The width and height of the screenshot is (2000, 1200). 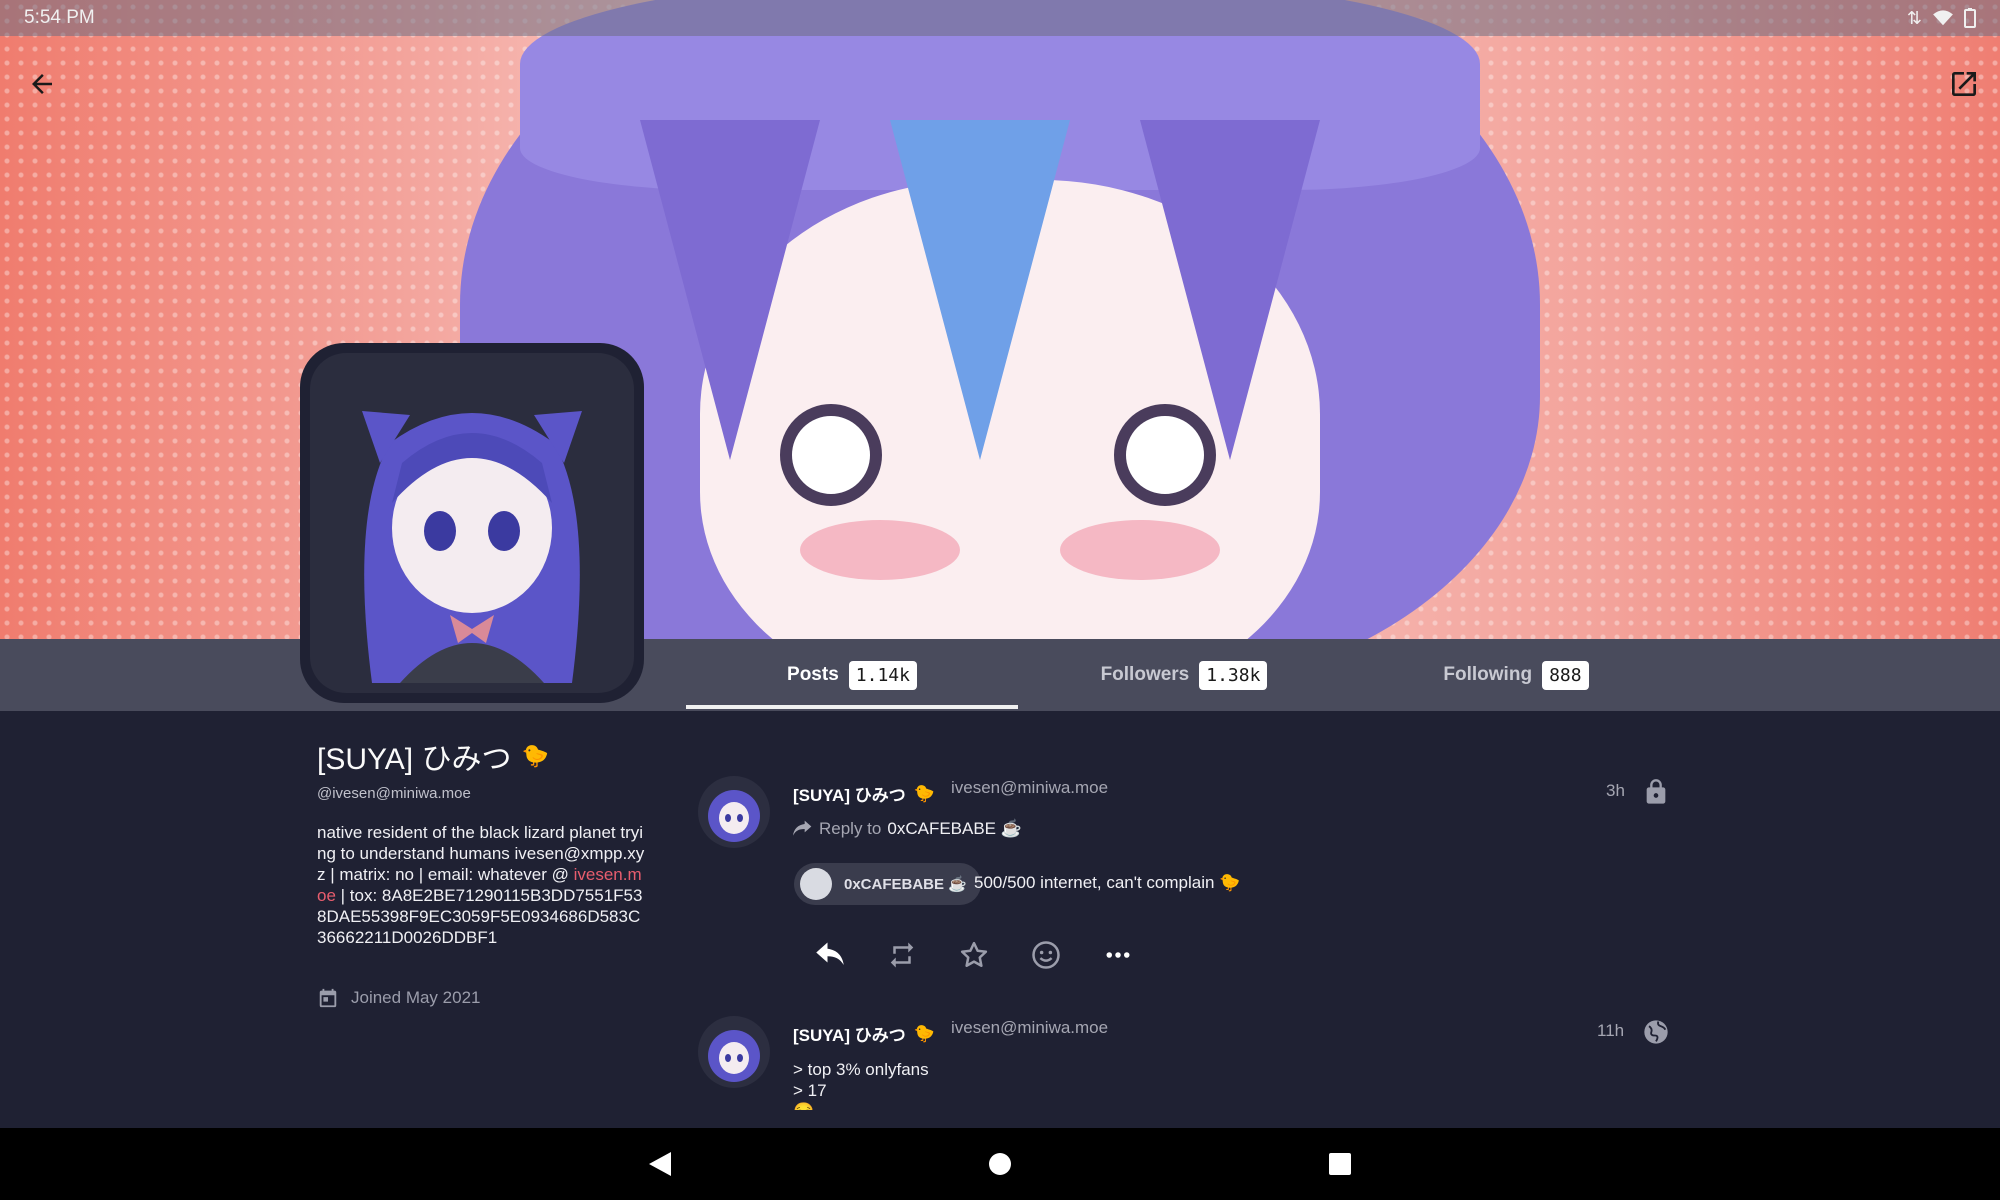 I want to click on post-author-name-text: [SUYA] ひみつ, so click(x=849, y=1035).